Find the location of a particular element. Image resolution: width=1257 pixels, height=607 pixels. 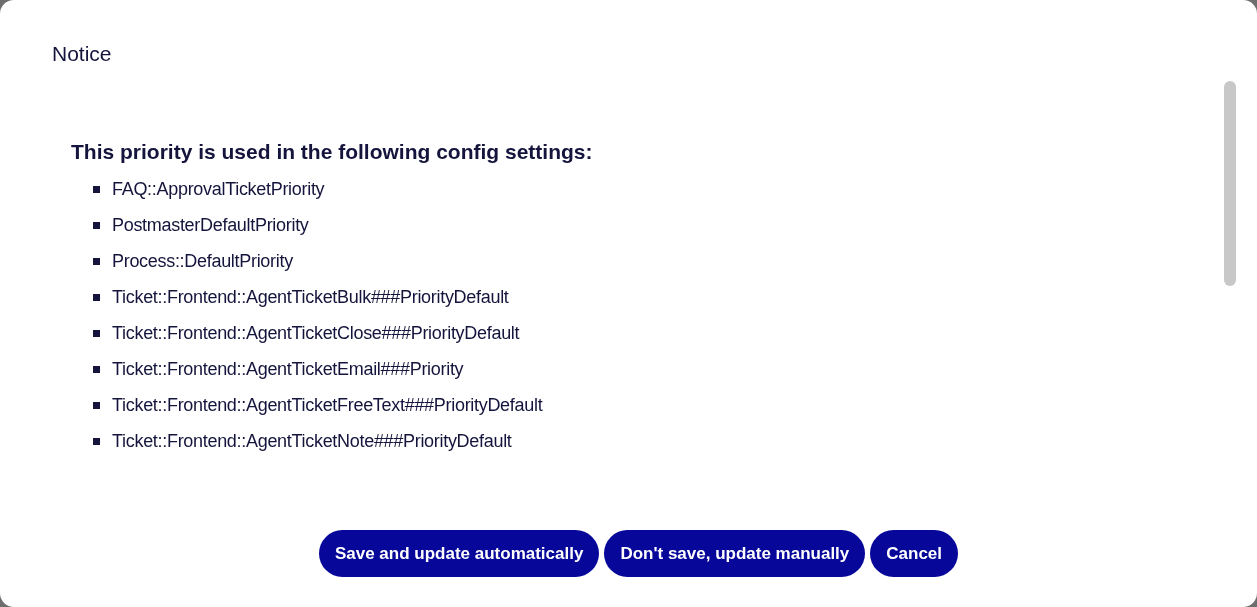

dialog-button: Save and update automatically is located at coordinates (459, 553).